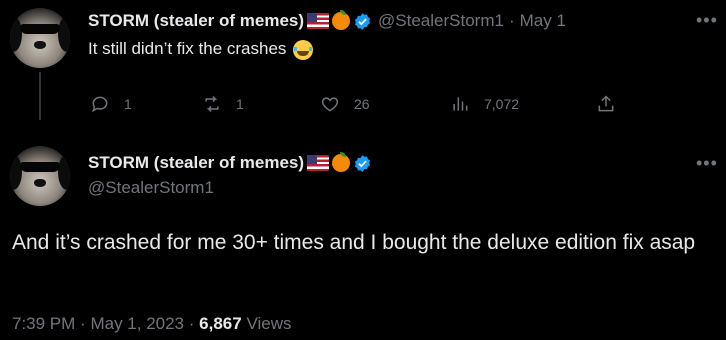  What do you see at coordinates (362, 104) in the screenshot?
I see `like-count: 26` at bounding box center [362, 104].